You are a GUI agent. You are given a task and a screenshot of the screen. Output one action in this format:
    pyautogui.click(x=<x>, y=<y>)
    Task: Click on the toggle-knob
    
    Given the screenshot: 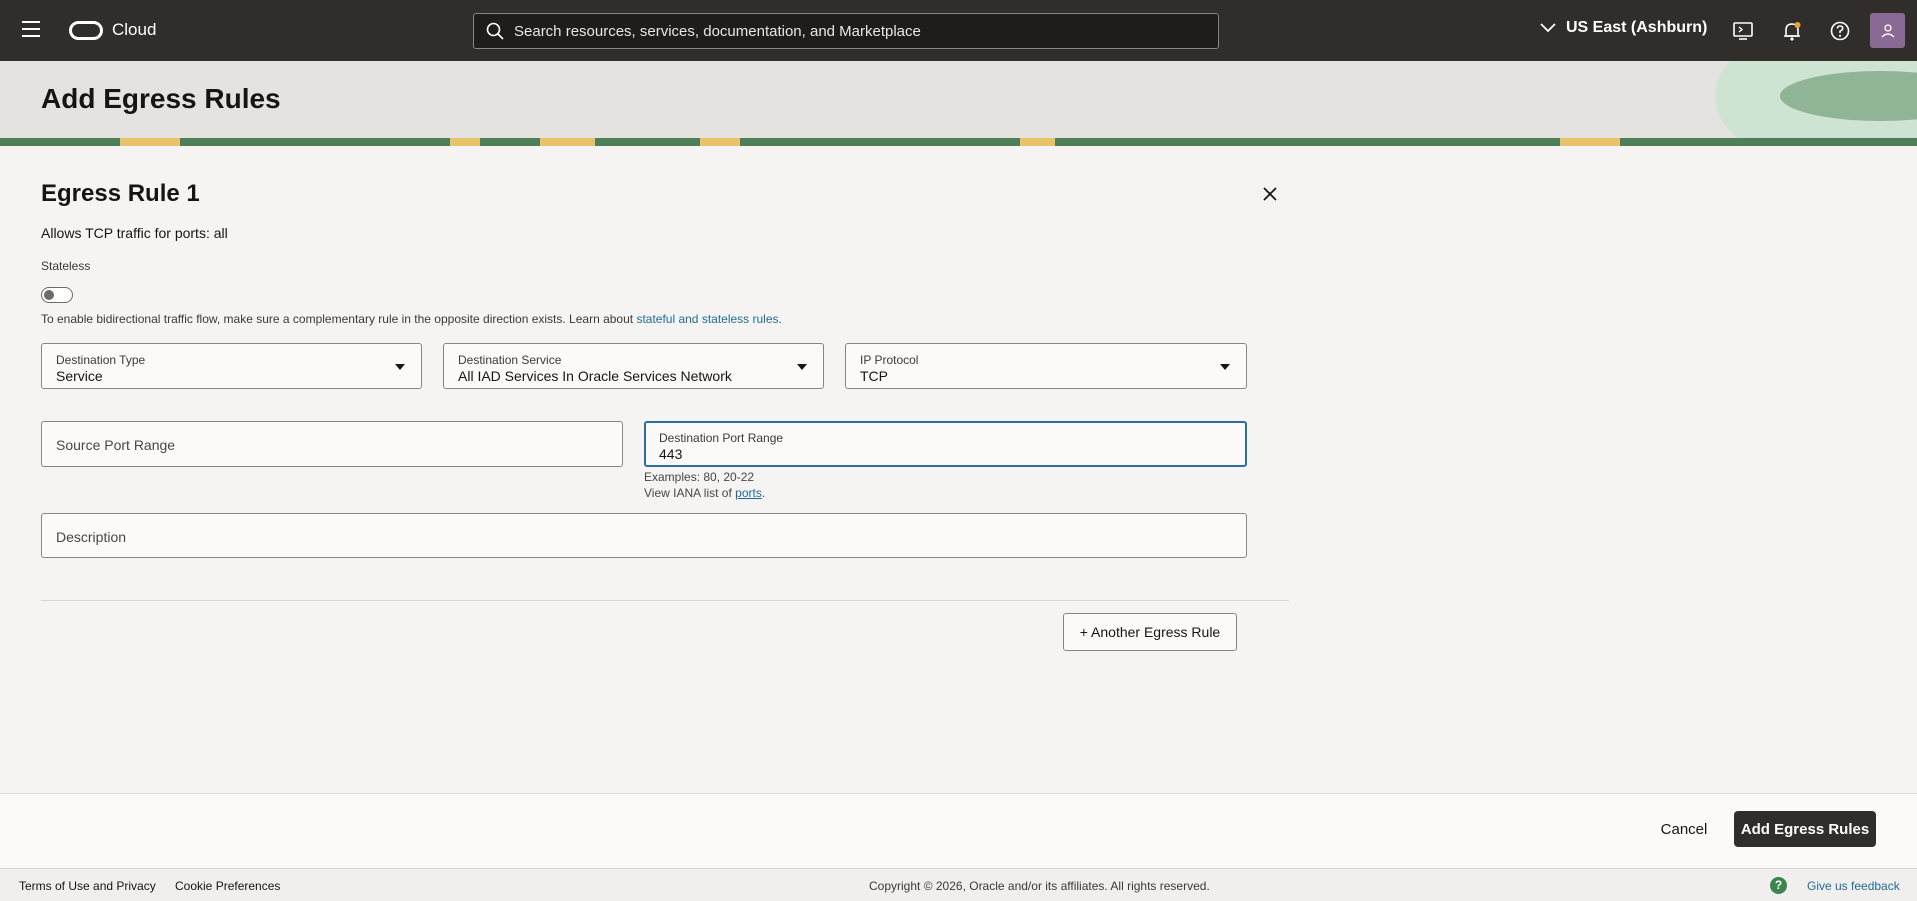 What is the action you would take?
    pyautogui.click(x=49, y=295)
    